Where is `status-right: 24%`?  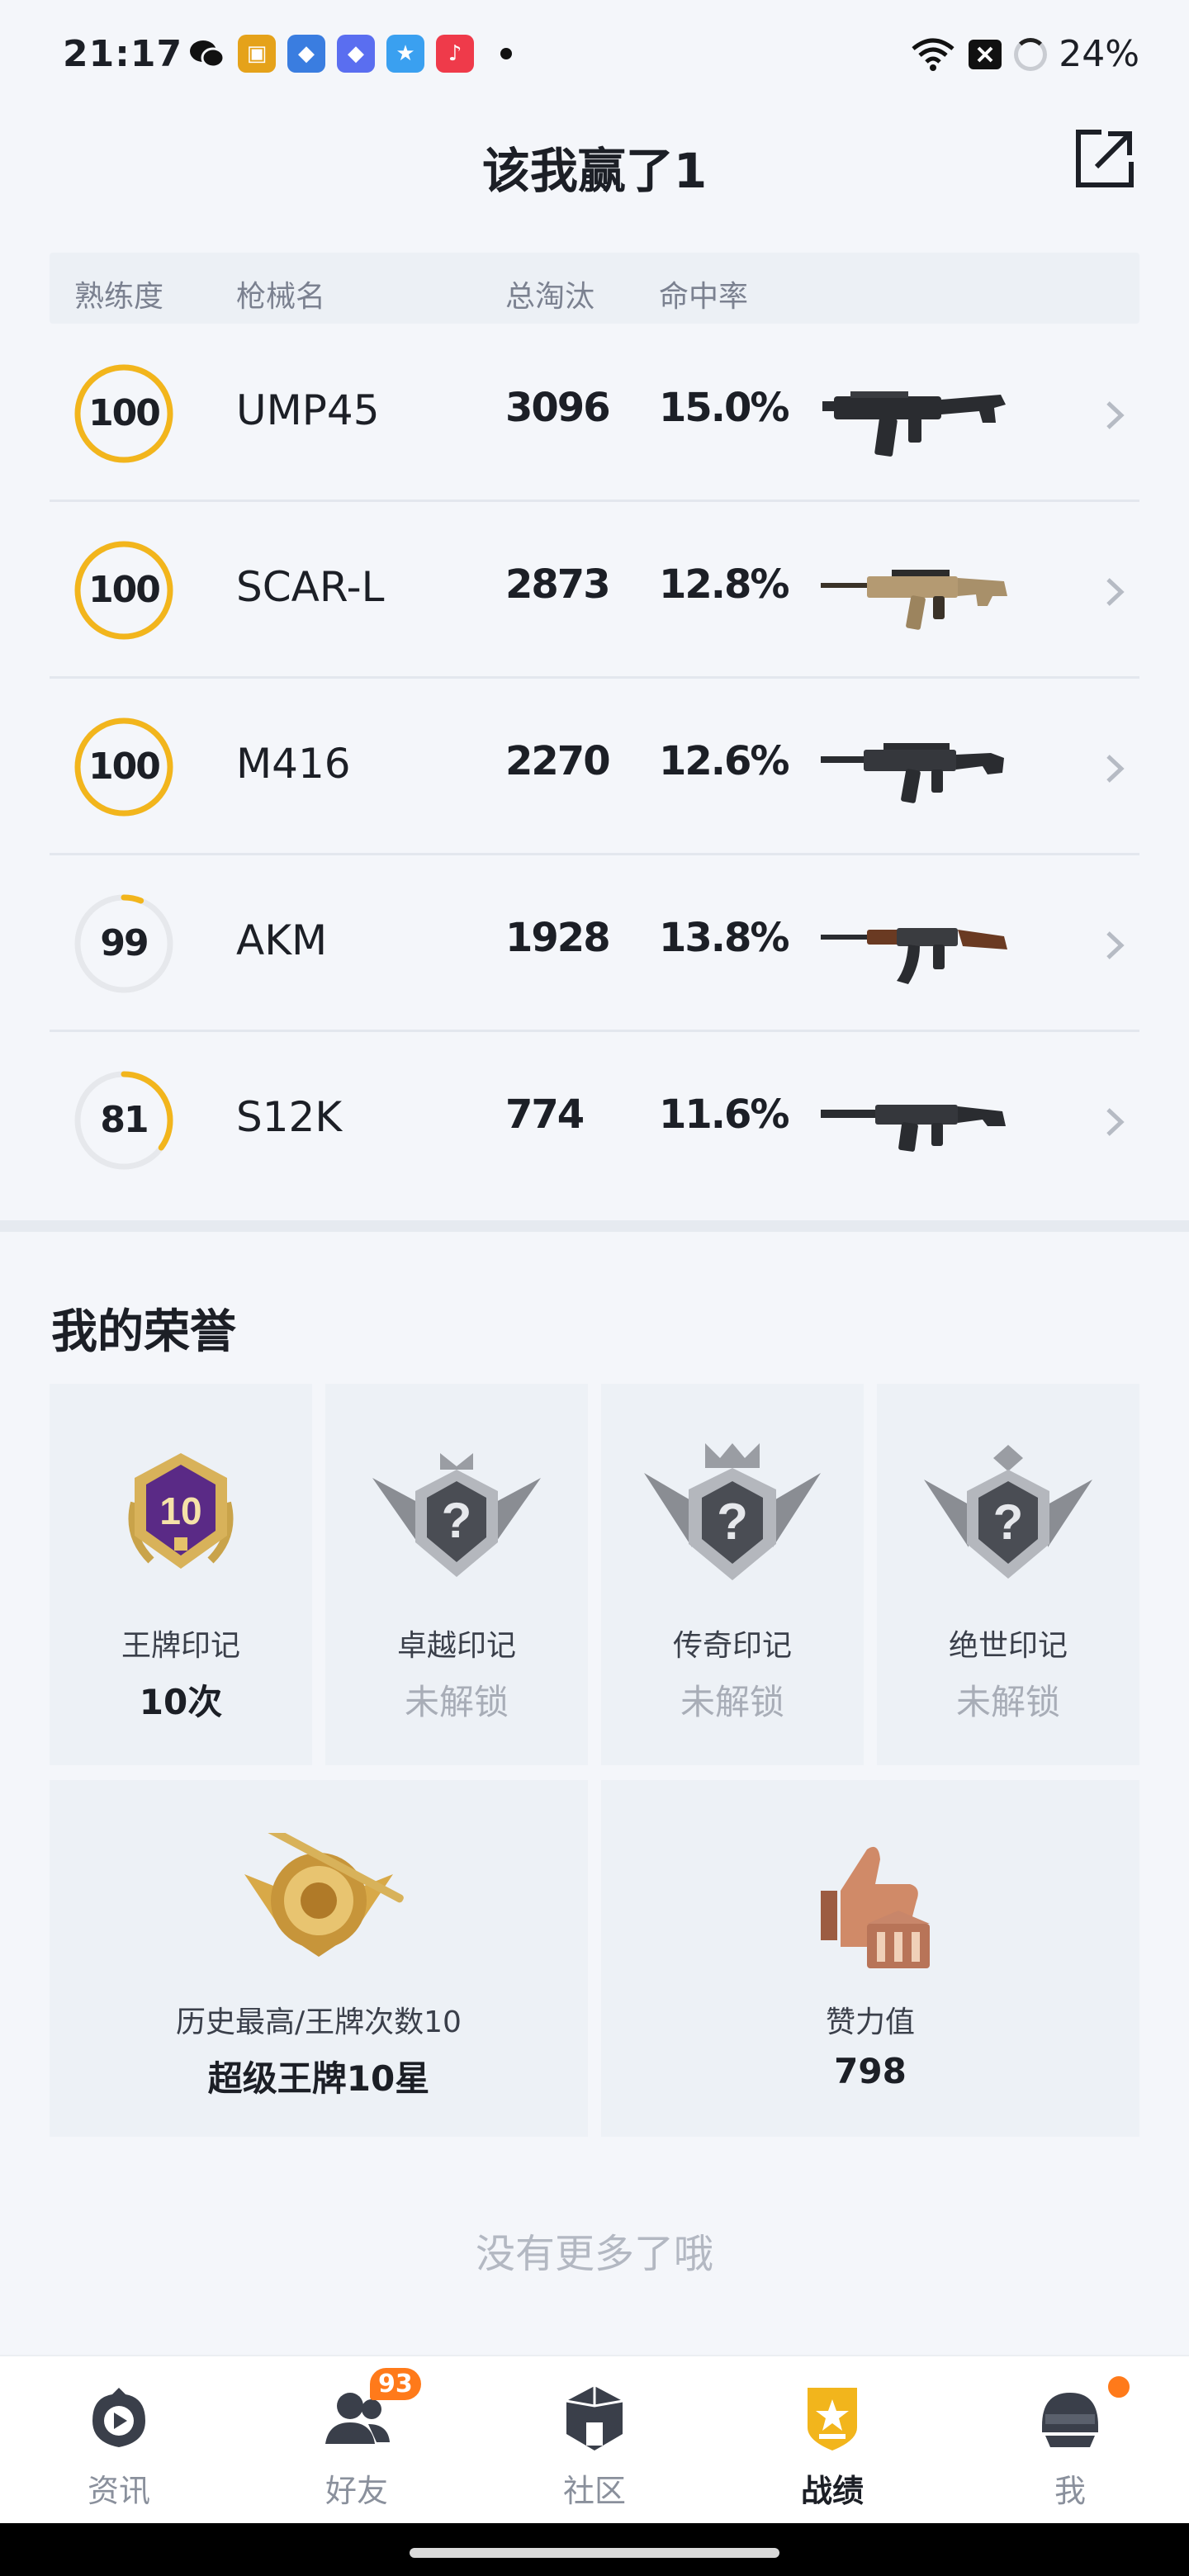 status-right: 24% is located at coordinates (1024, 54).